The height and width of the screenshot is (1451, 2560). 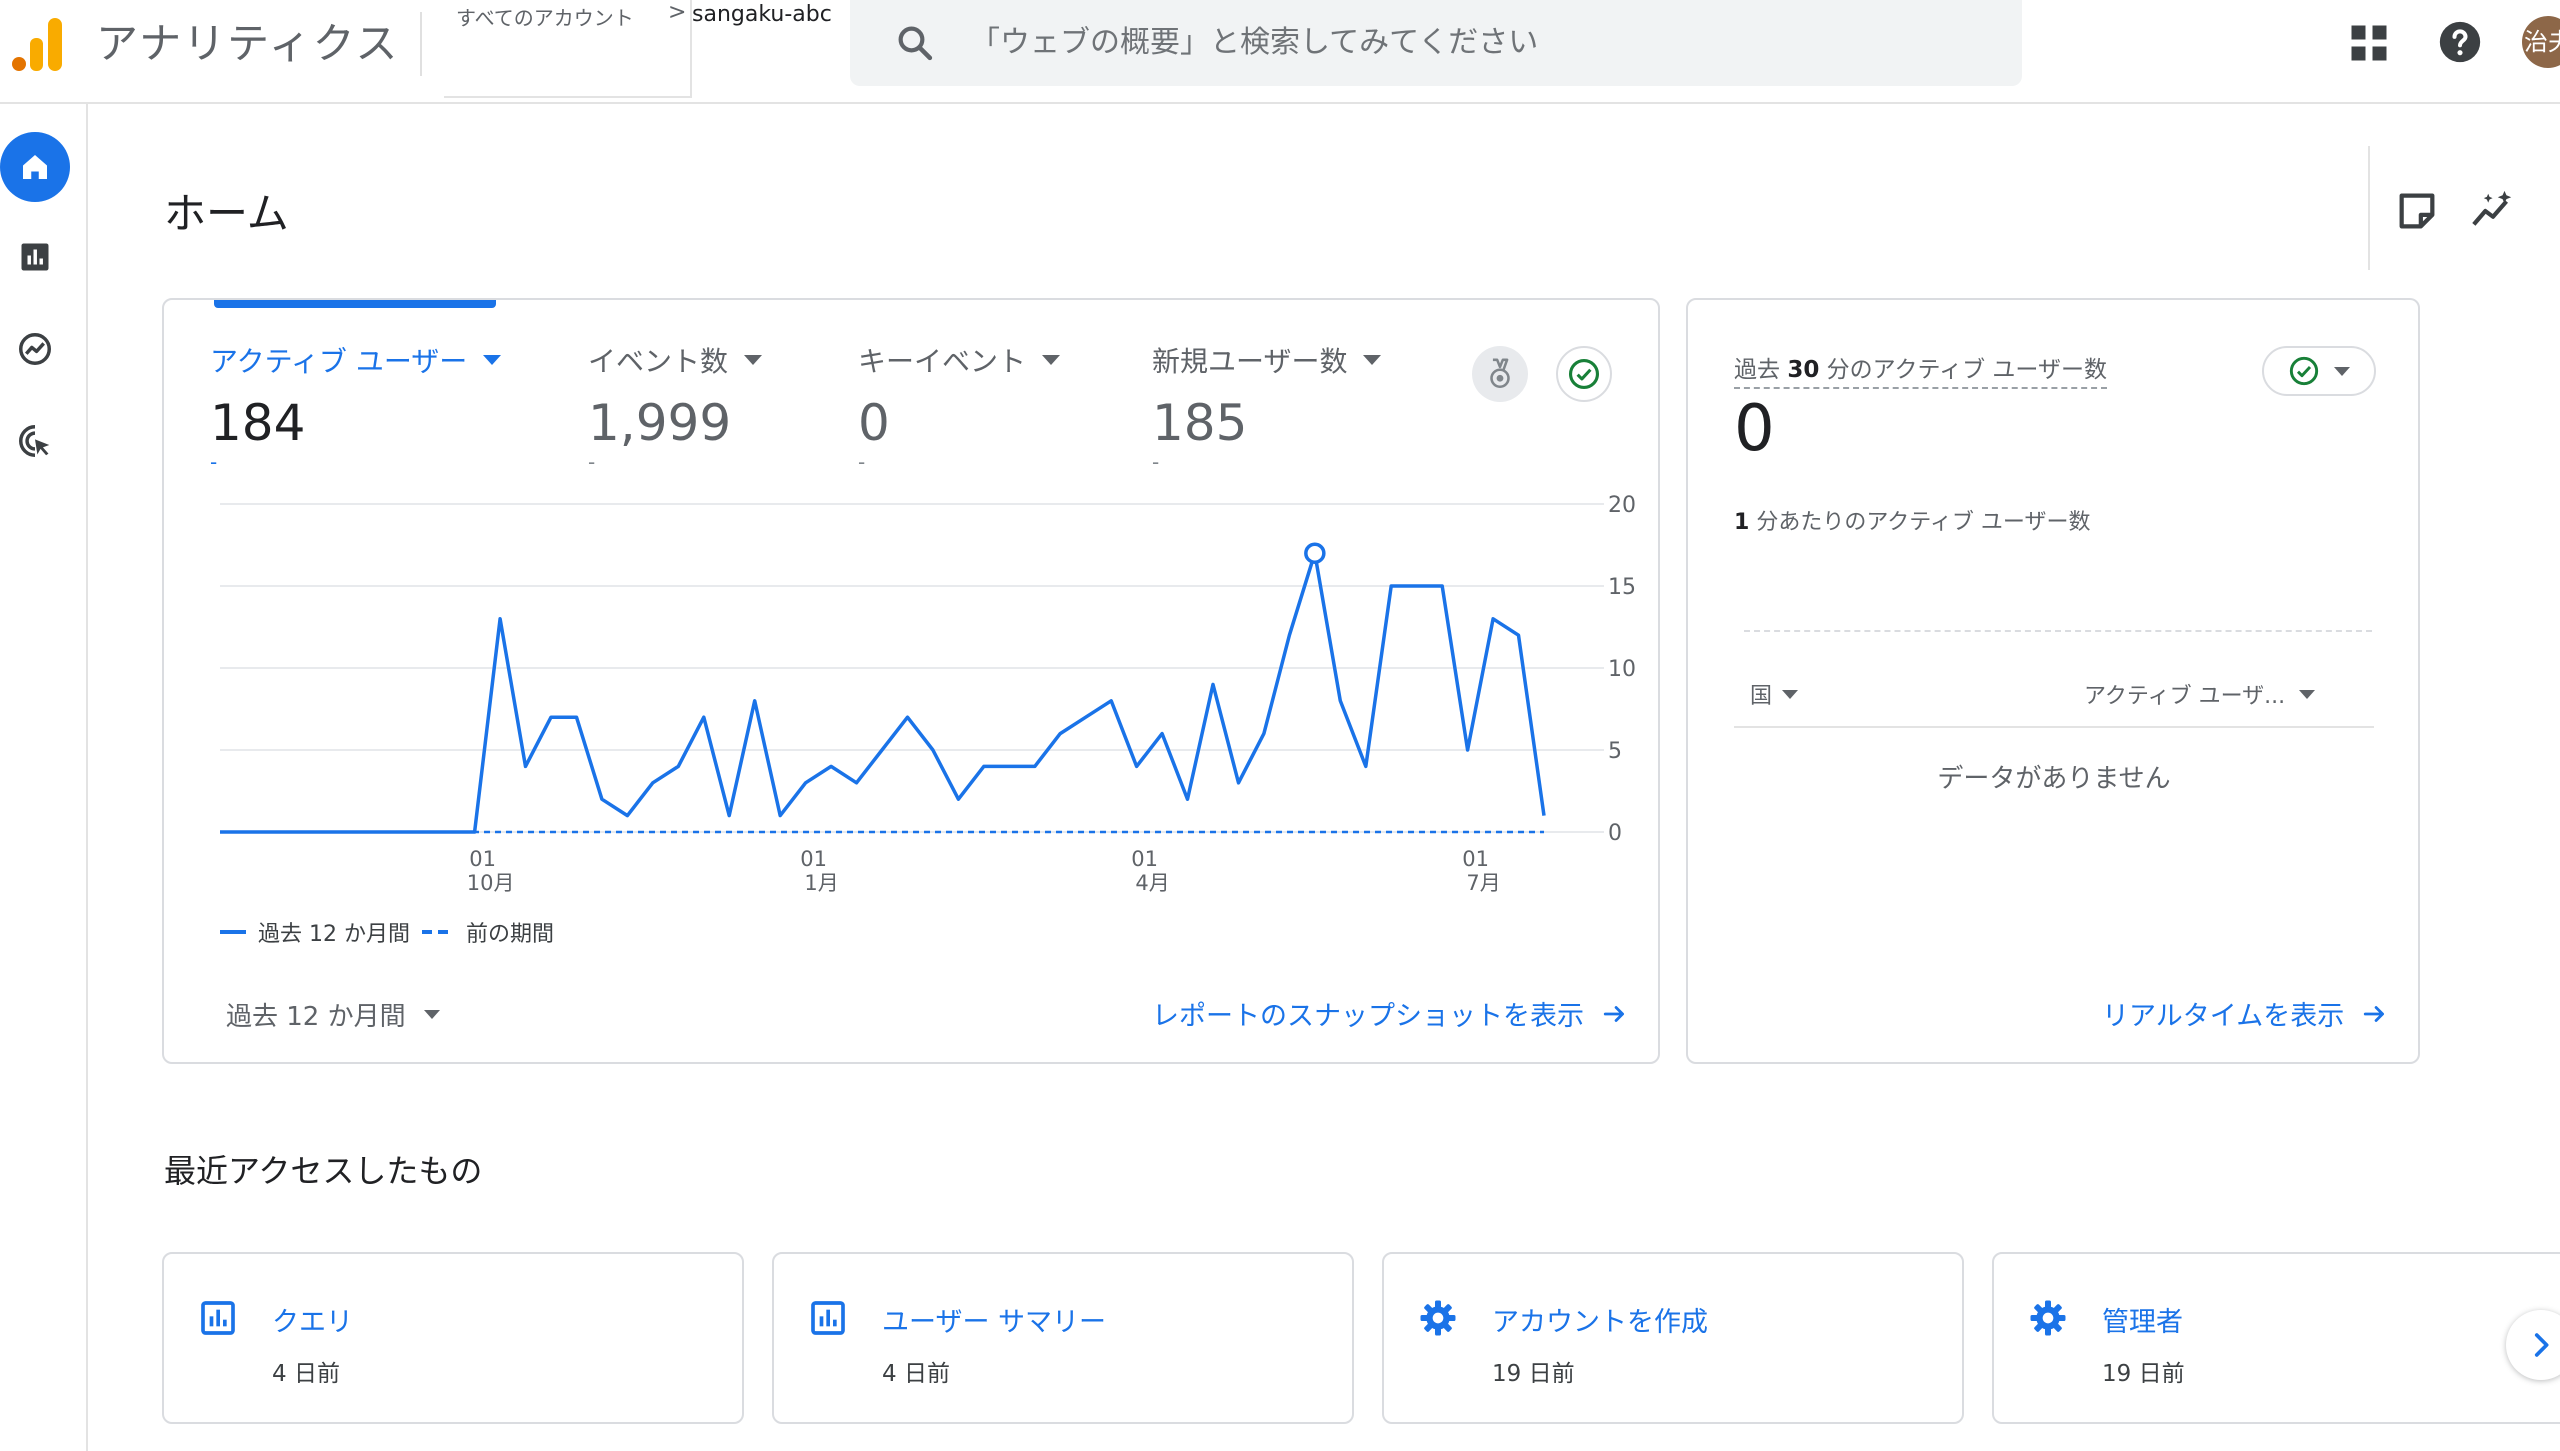 What do you see at coordinates (2493, 211) in the screenshot?
I see `insights-icon` at bounding box center [2493, 211].